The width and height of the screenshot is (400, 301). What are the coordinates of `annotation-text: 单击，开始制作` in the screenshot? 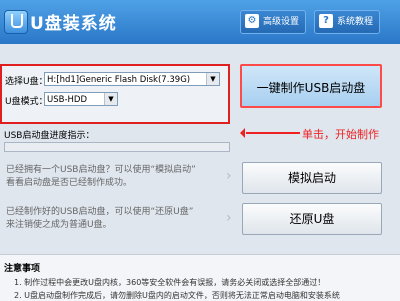 It's located at (340, 134).